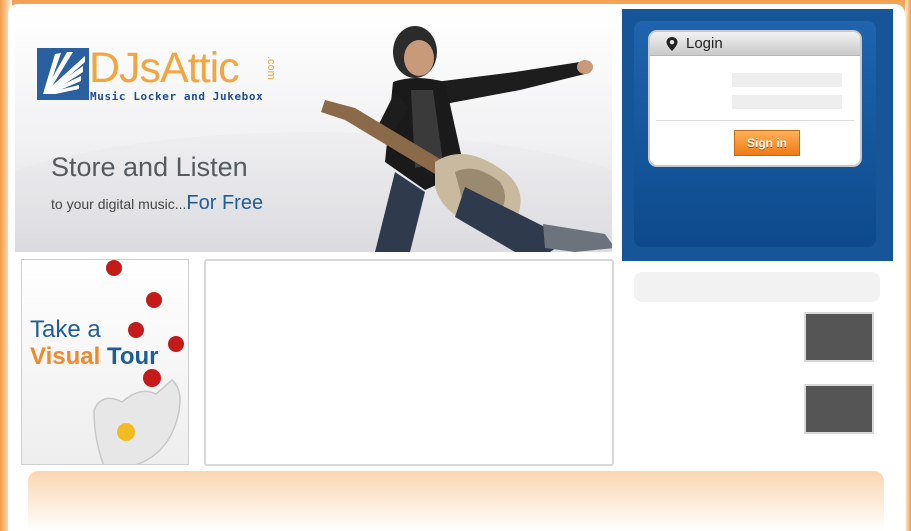 This screenshot has height=531, width=911. I want to click on right-info-bar, so click(757, 287).